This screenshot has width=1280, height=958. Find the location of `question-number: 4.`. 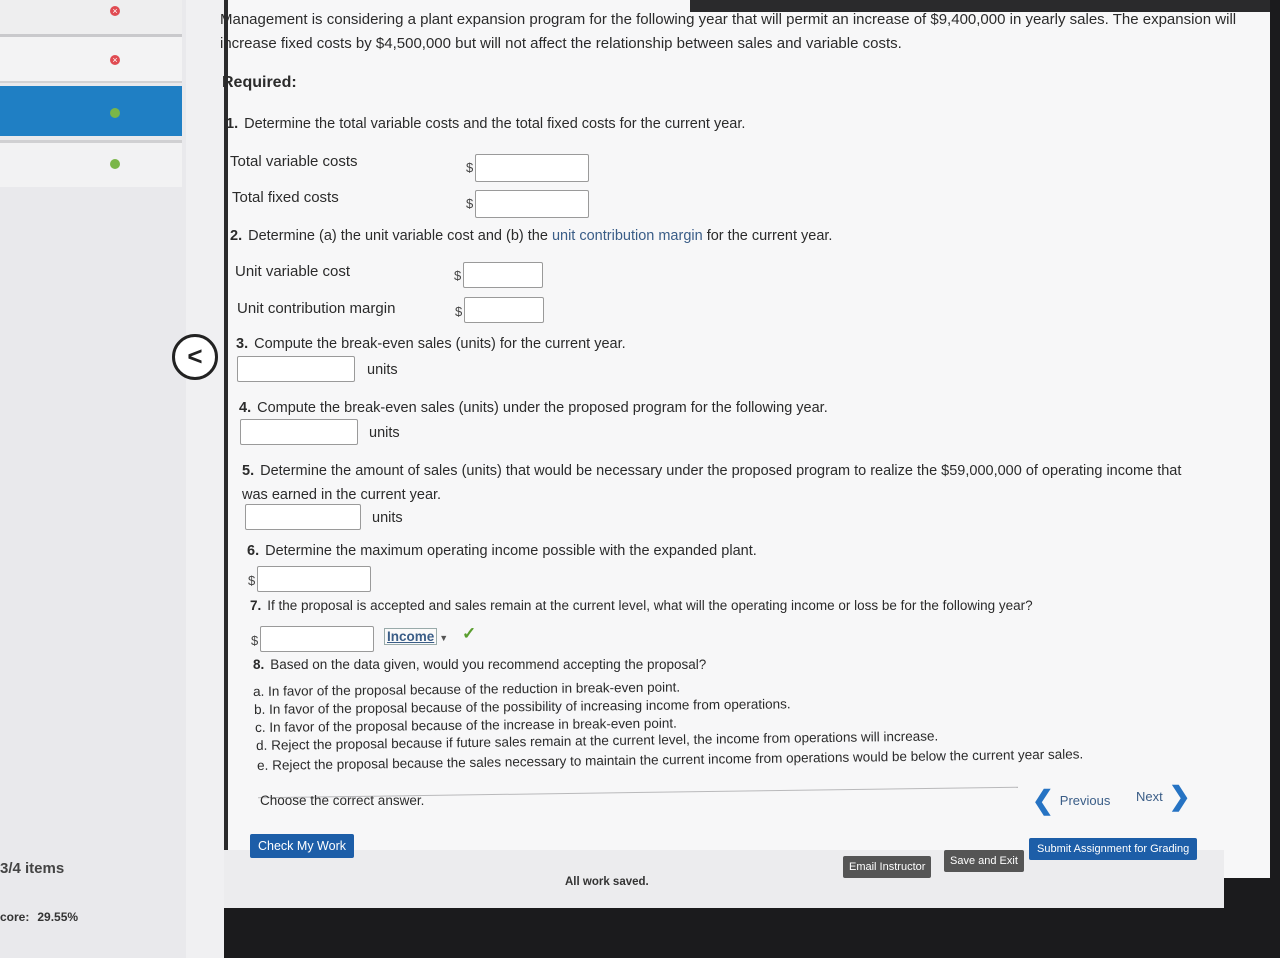

question-number: 4. is located at coordinates (245, 408).